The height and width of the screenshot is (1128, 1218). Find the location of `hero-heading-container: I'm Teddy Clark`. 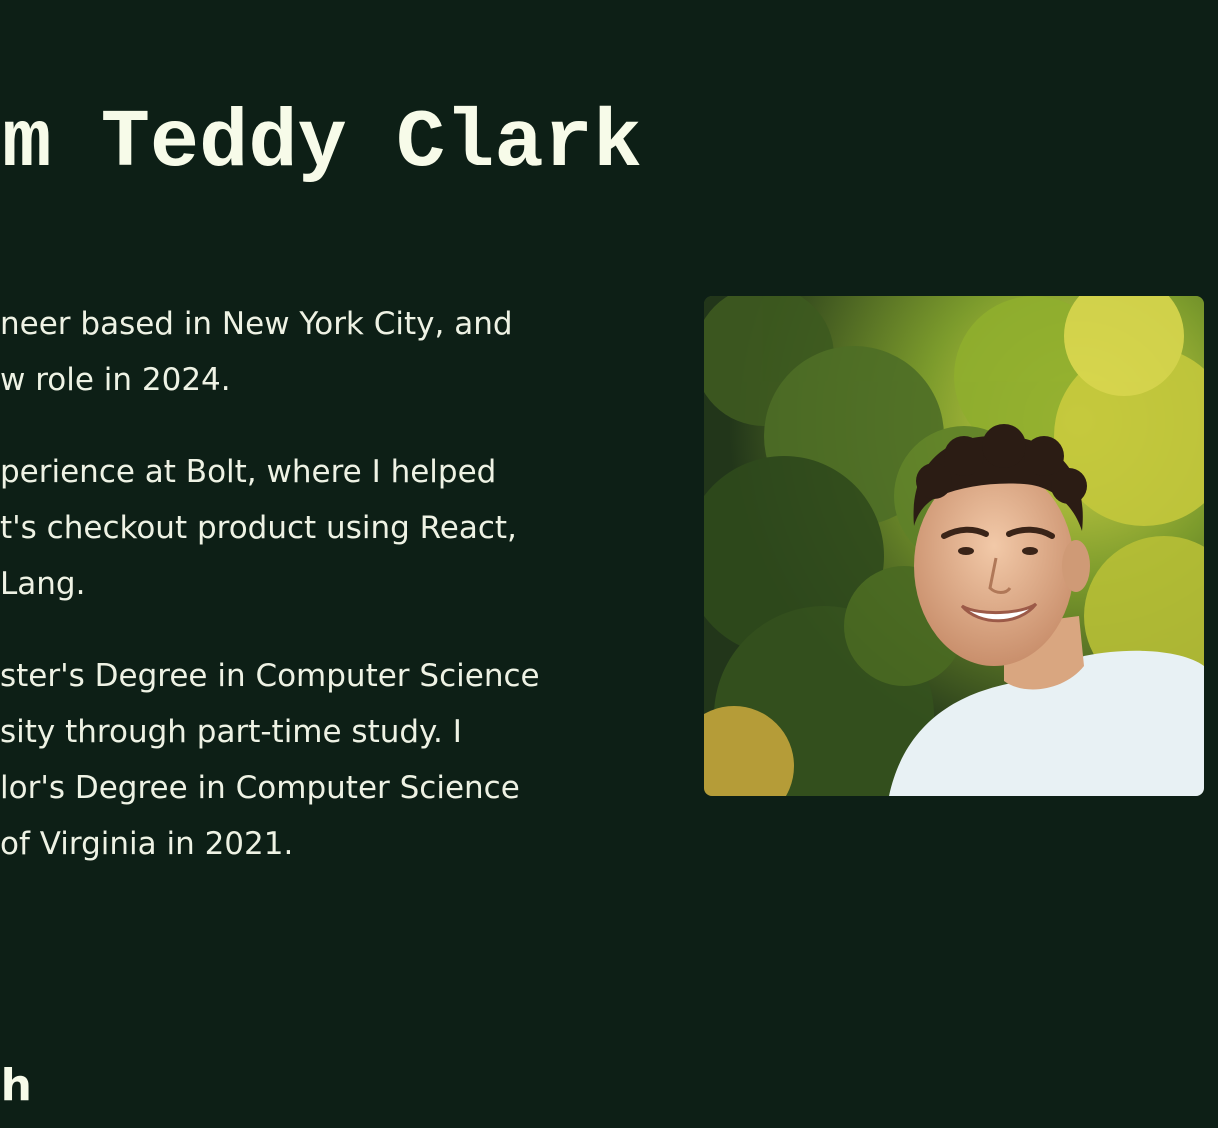

hero-heading-container: I'm Teddy Clark is located at coordinates (350, 151).